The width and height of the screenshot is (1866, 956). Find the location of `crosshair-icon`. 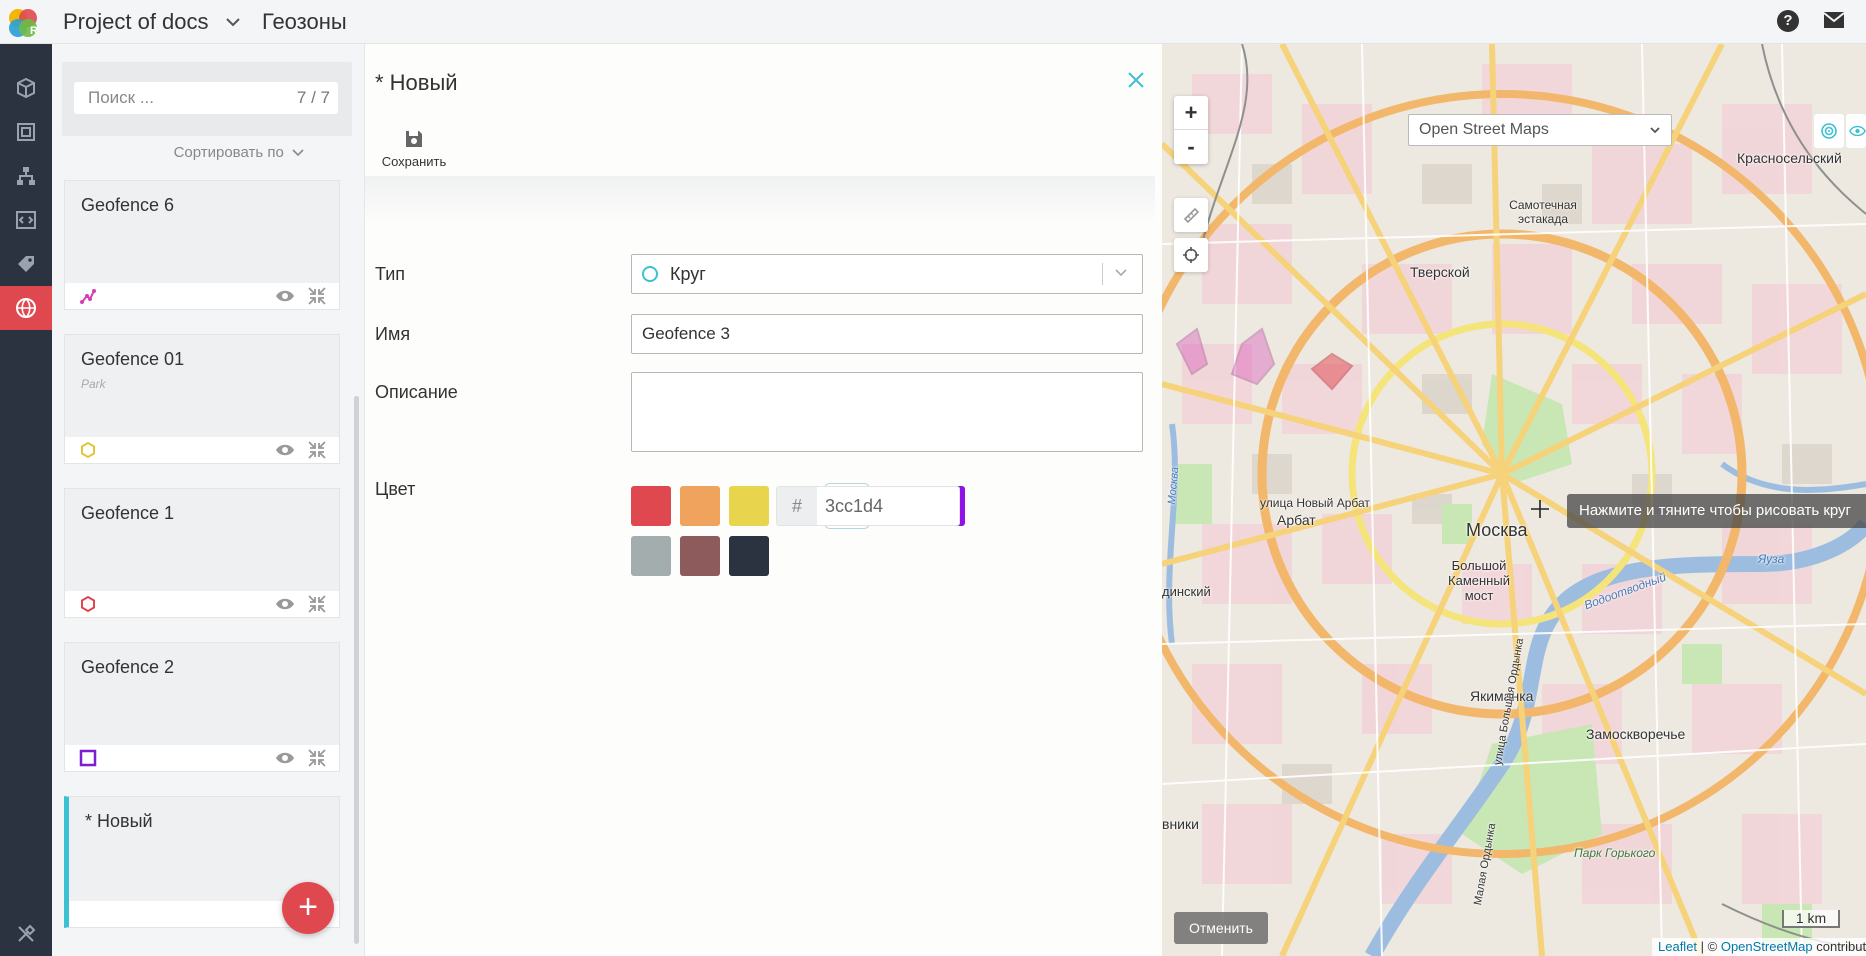

crosshair-icon is located at coordinates (1191, 255).